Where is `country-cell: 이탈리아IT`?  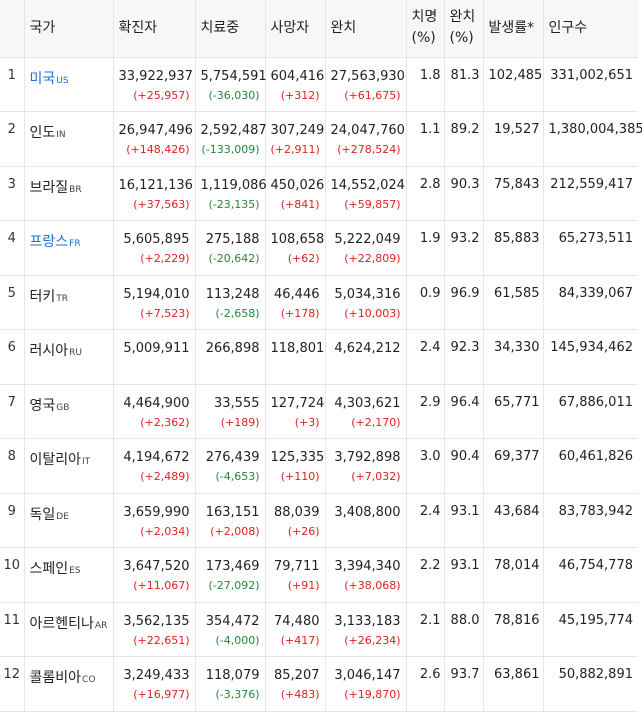
country-cell: 이탈리아IT is located at coordinates (69, 466).